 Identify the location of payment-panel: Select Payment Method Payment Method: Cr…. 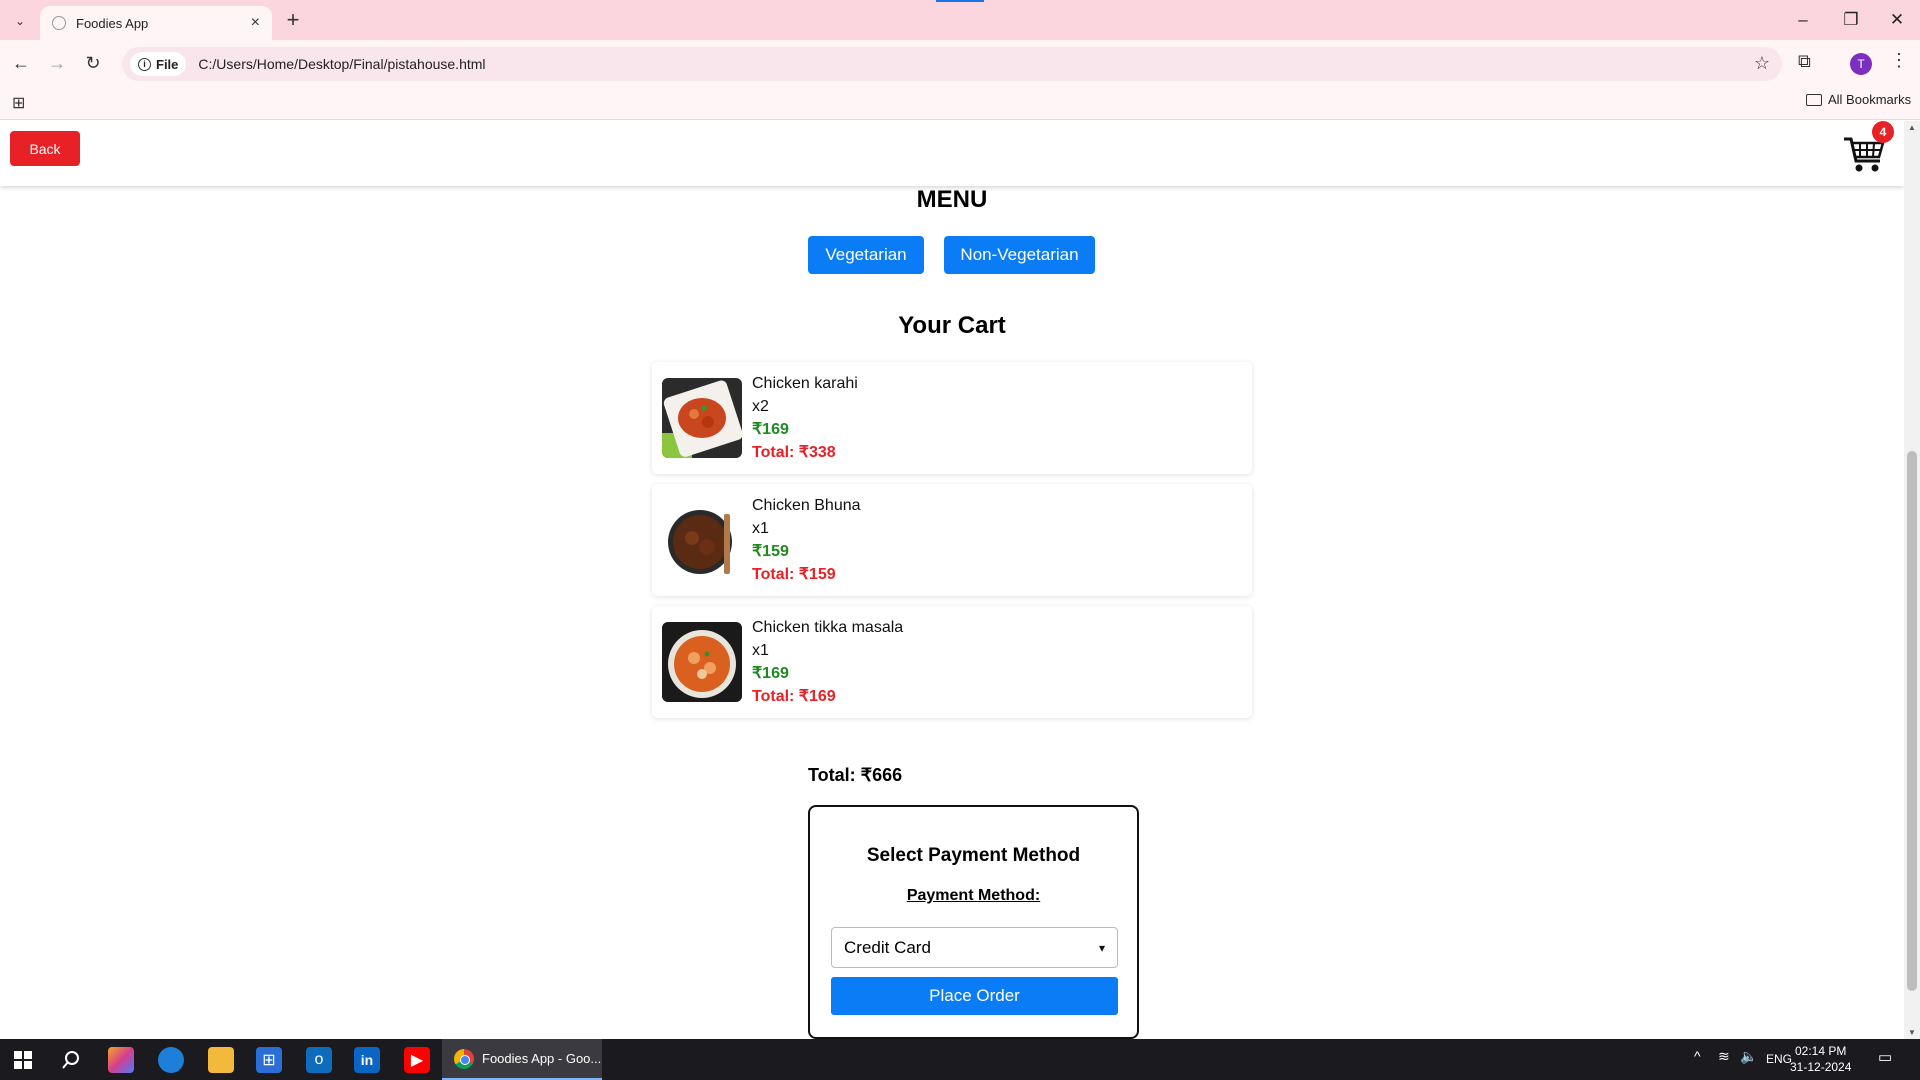
(973, 922).